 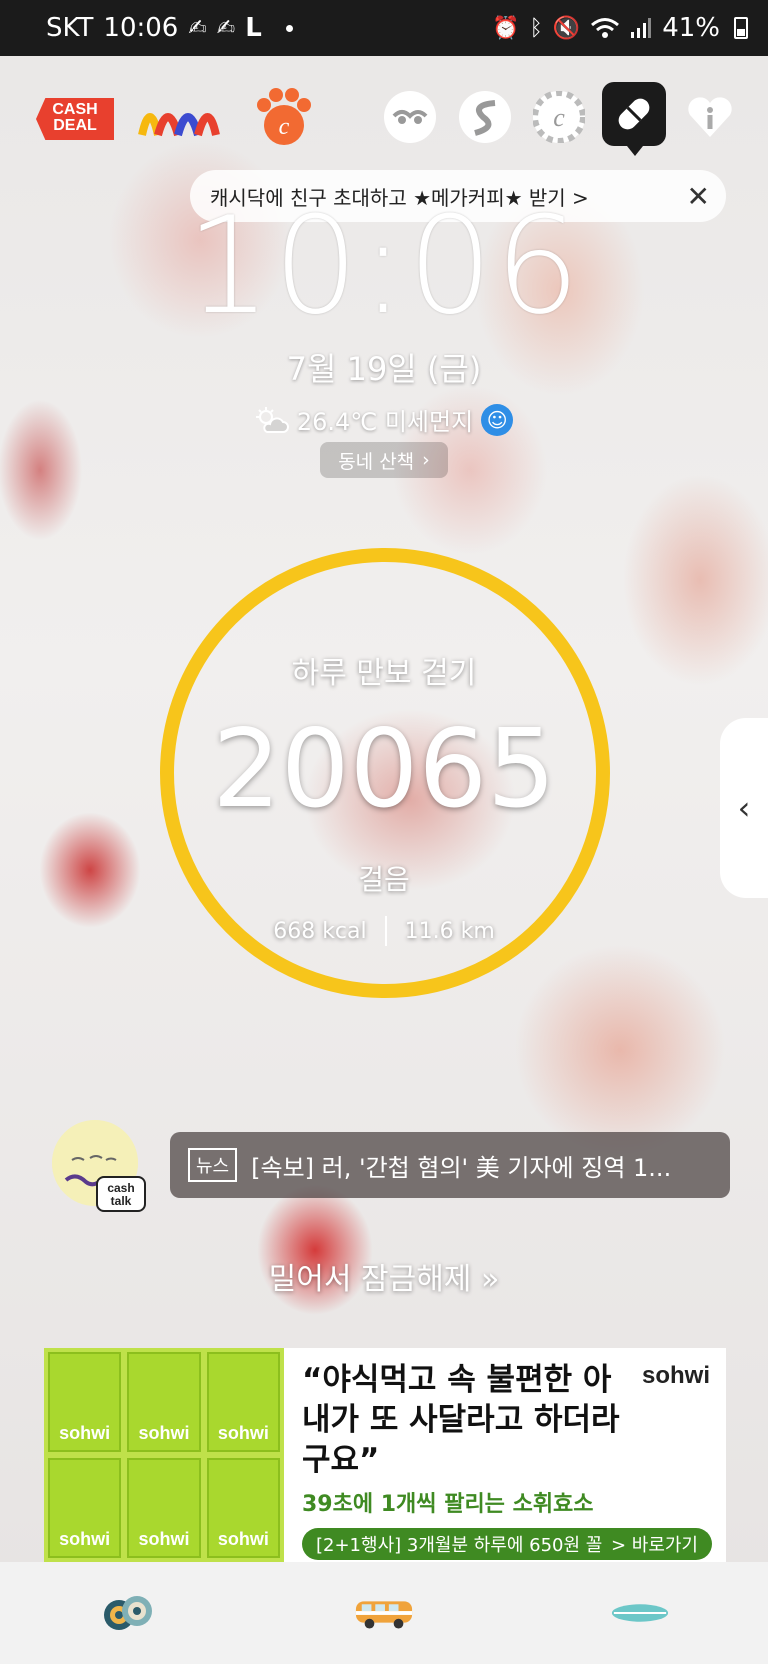 I want to click on top-app-icons: CASH DEAL c c, so click(x=384, y=119).